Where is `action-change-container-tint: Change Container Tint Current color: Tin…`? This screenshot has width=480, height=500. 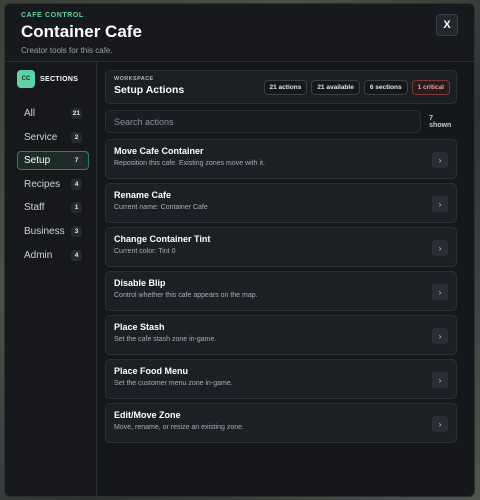
action-change-container-tint: Change Container Tint Current color: Tin… is located at coordinates (281, 247).